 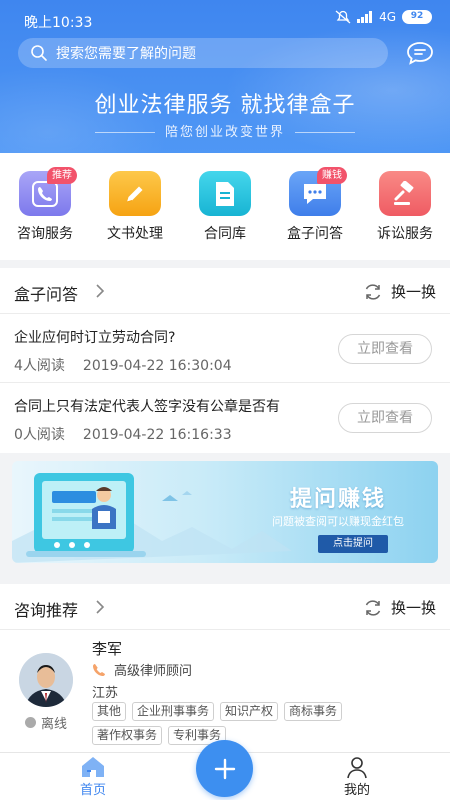 I want to click on banner-title: 提问赚钱, so click(x=338, y=499).